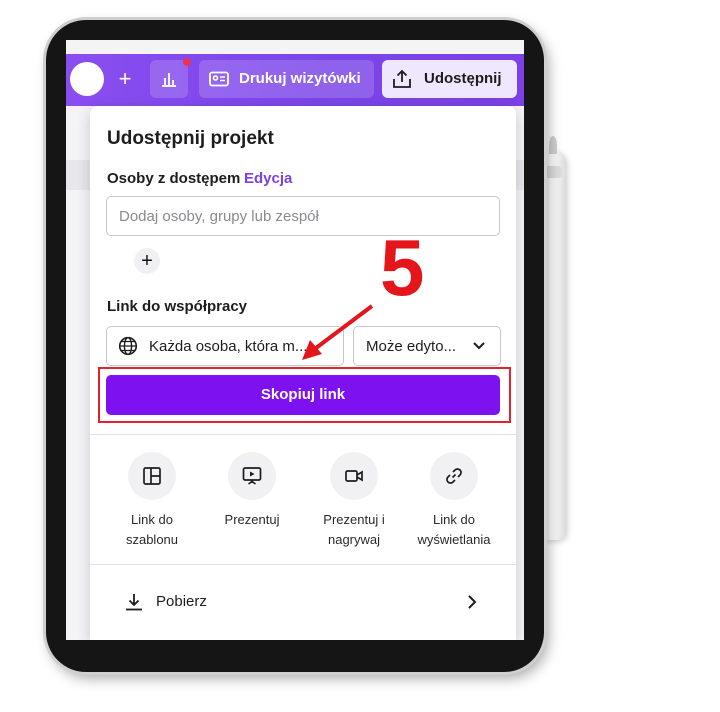 This screenshot has height=712, width=720. I want to click on template-icon, so click(152, 476).